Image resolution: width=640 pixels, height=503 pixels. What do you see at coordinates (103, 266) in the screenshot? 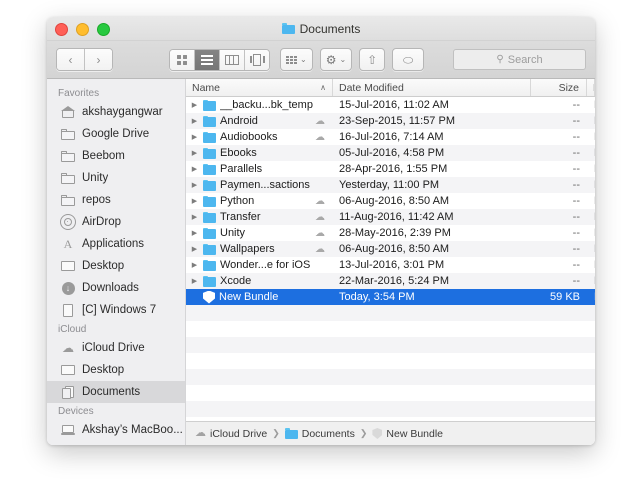
I see `sidebar-item-label: Desktop` at bounding box center [103, 266].